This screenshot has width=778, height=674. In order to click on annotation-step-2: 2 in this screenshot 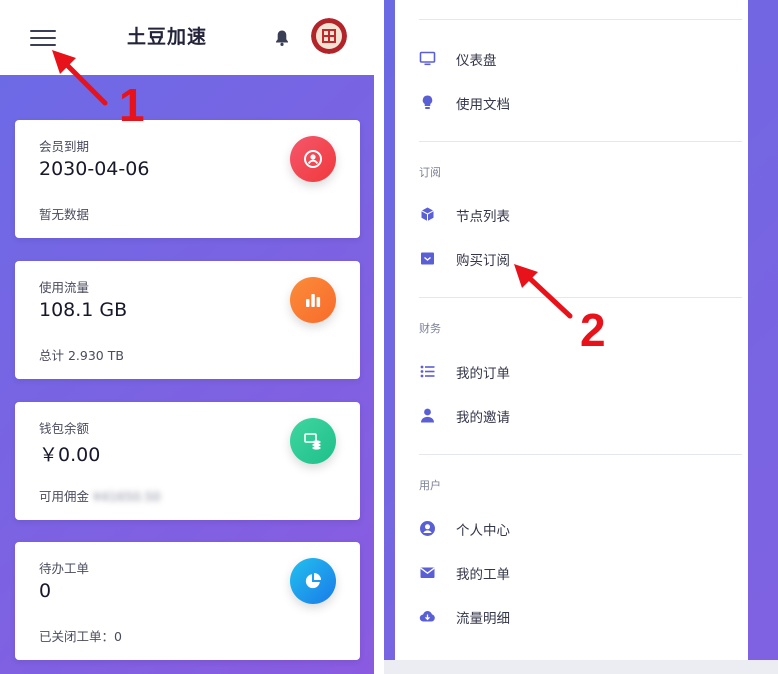, I will do `click(593, 330)`.